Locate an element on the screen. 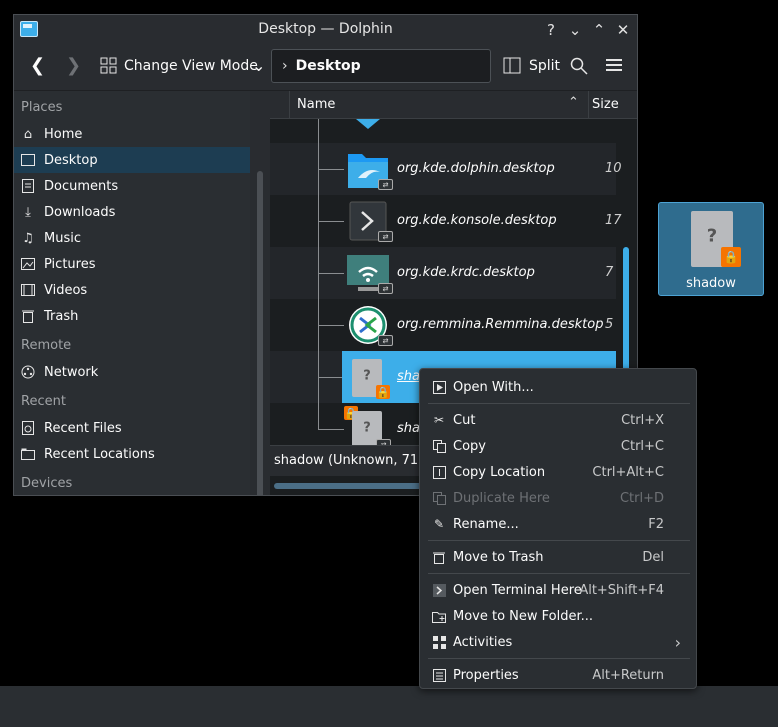 Image resolution: width=778 pixels, height=727 pixels. sort-ascending-icon: ⌃ is located at coordinates (573, 102).